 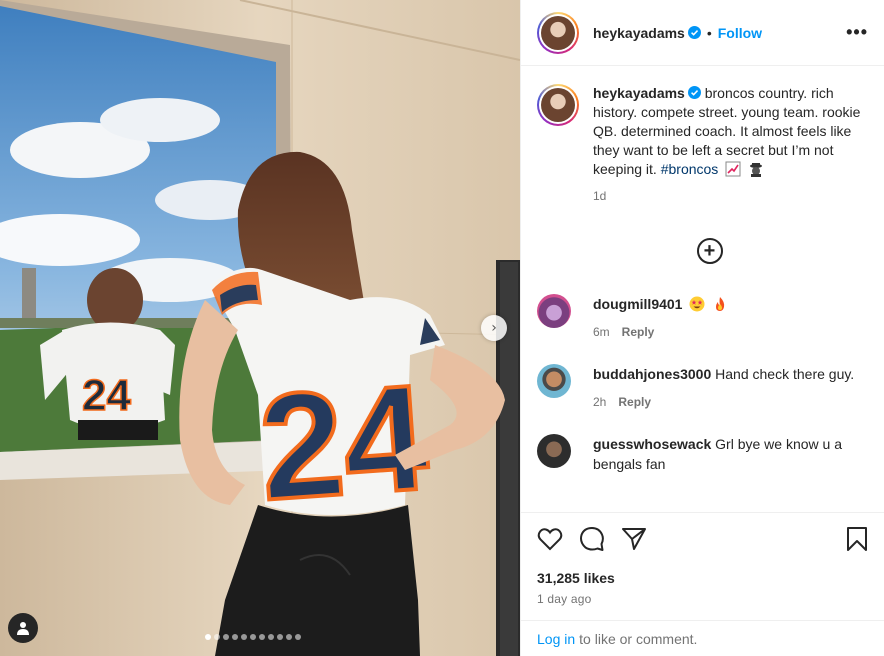 I want to click on comment-meta: 6m Reply, so click(x=728, y=332).